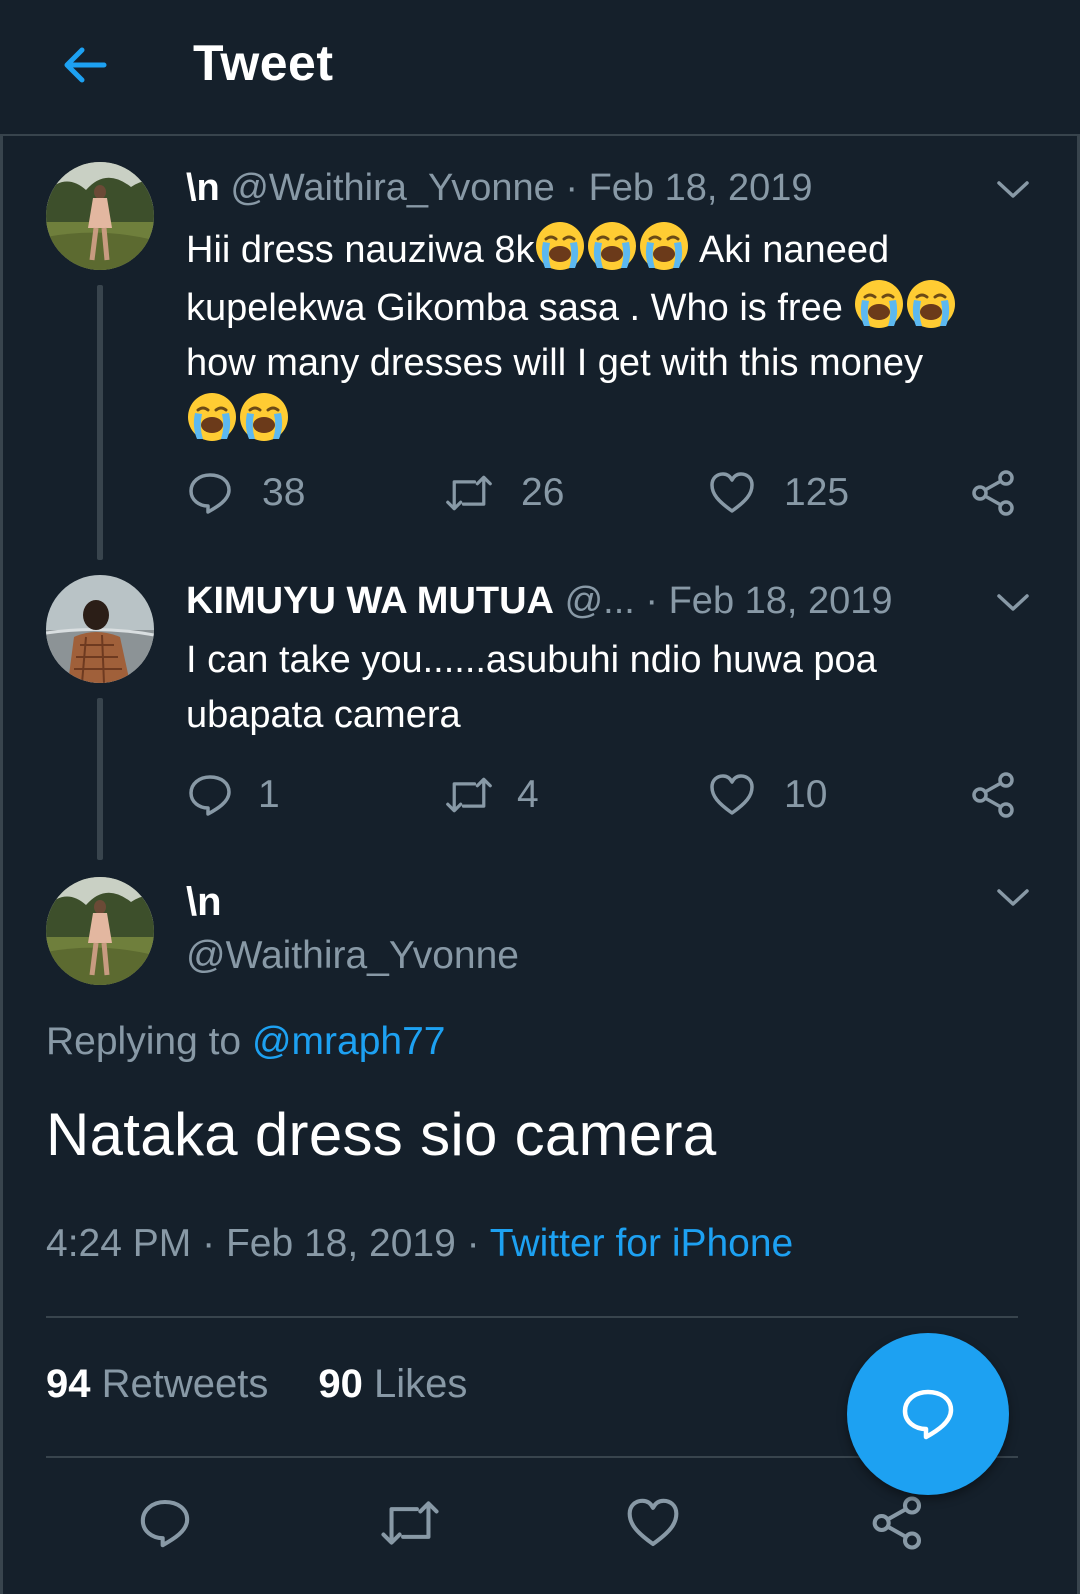  Describe the element at coordinates (263, 63) in the screenshot. I see `page-title: Tweet` at that location.